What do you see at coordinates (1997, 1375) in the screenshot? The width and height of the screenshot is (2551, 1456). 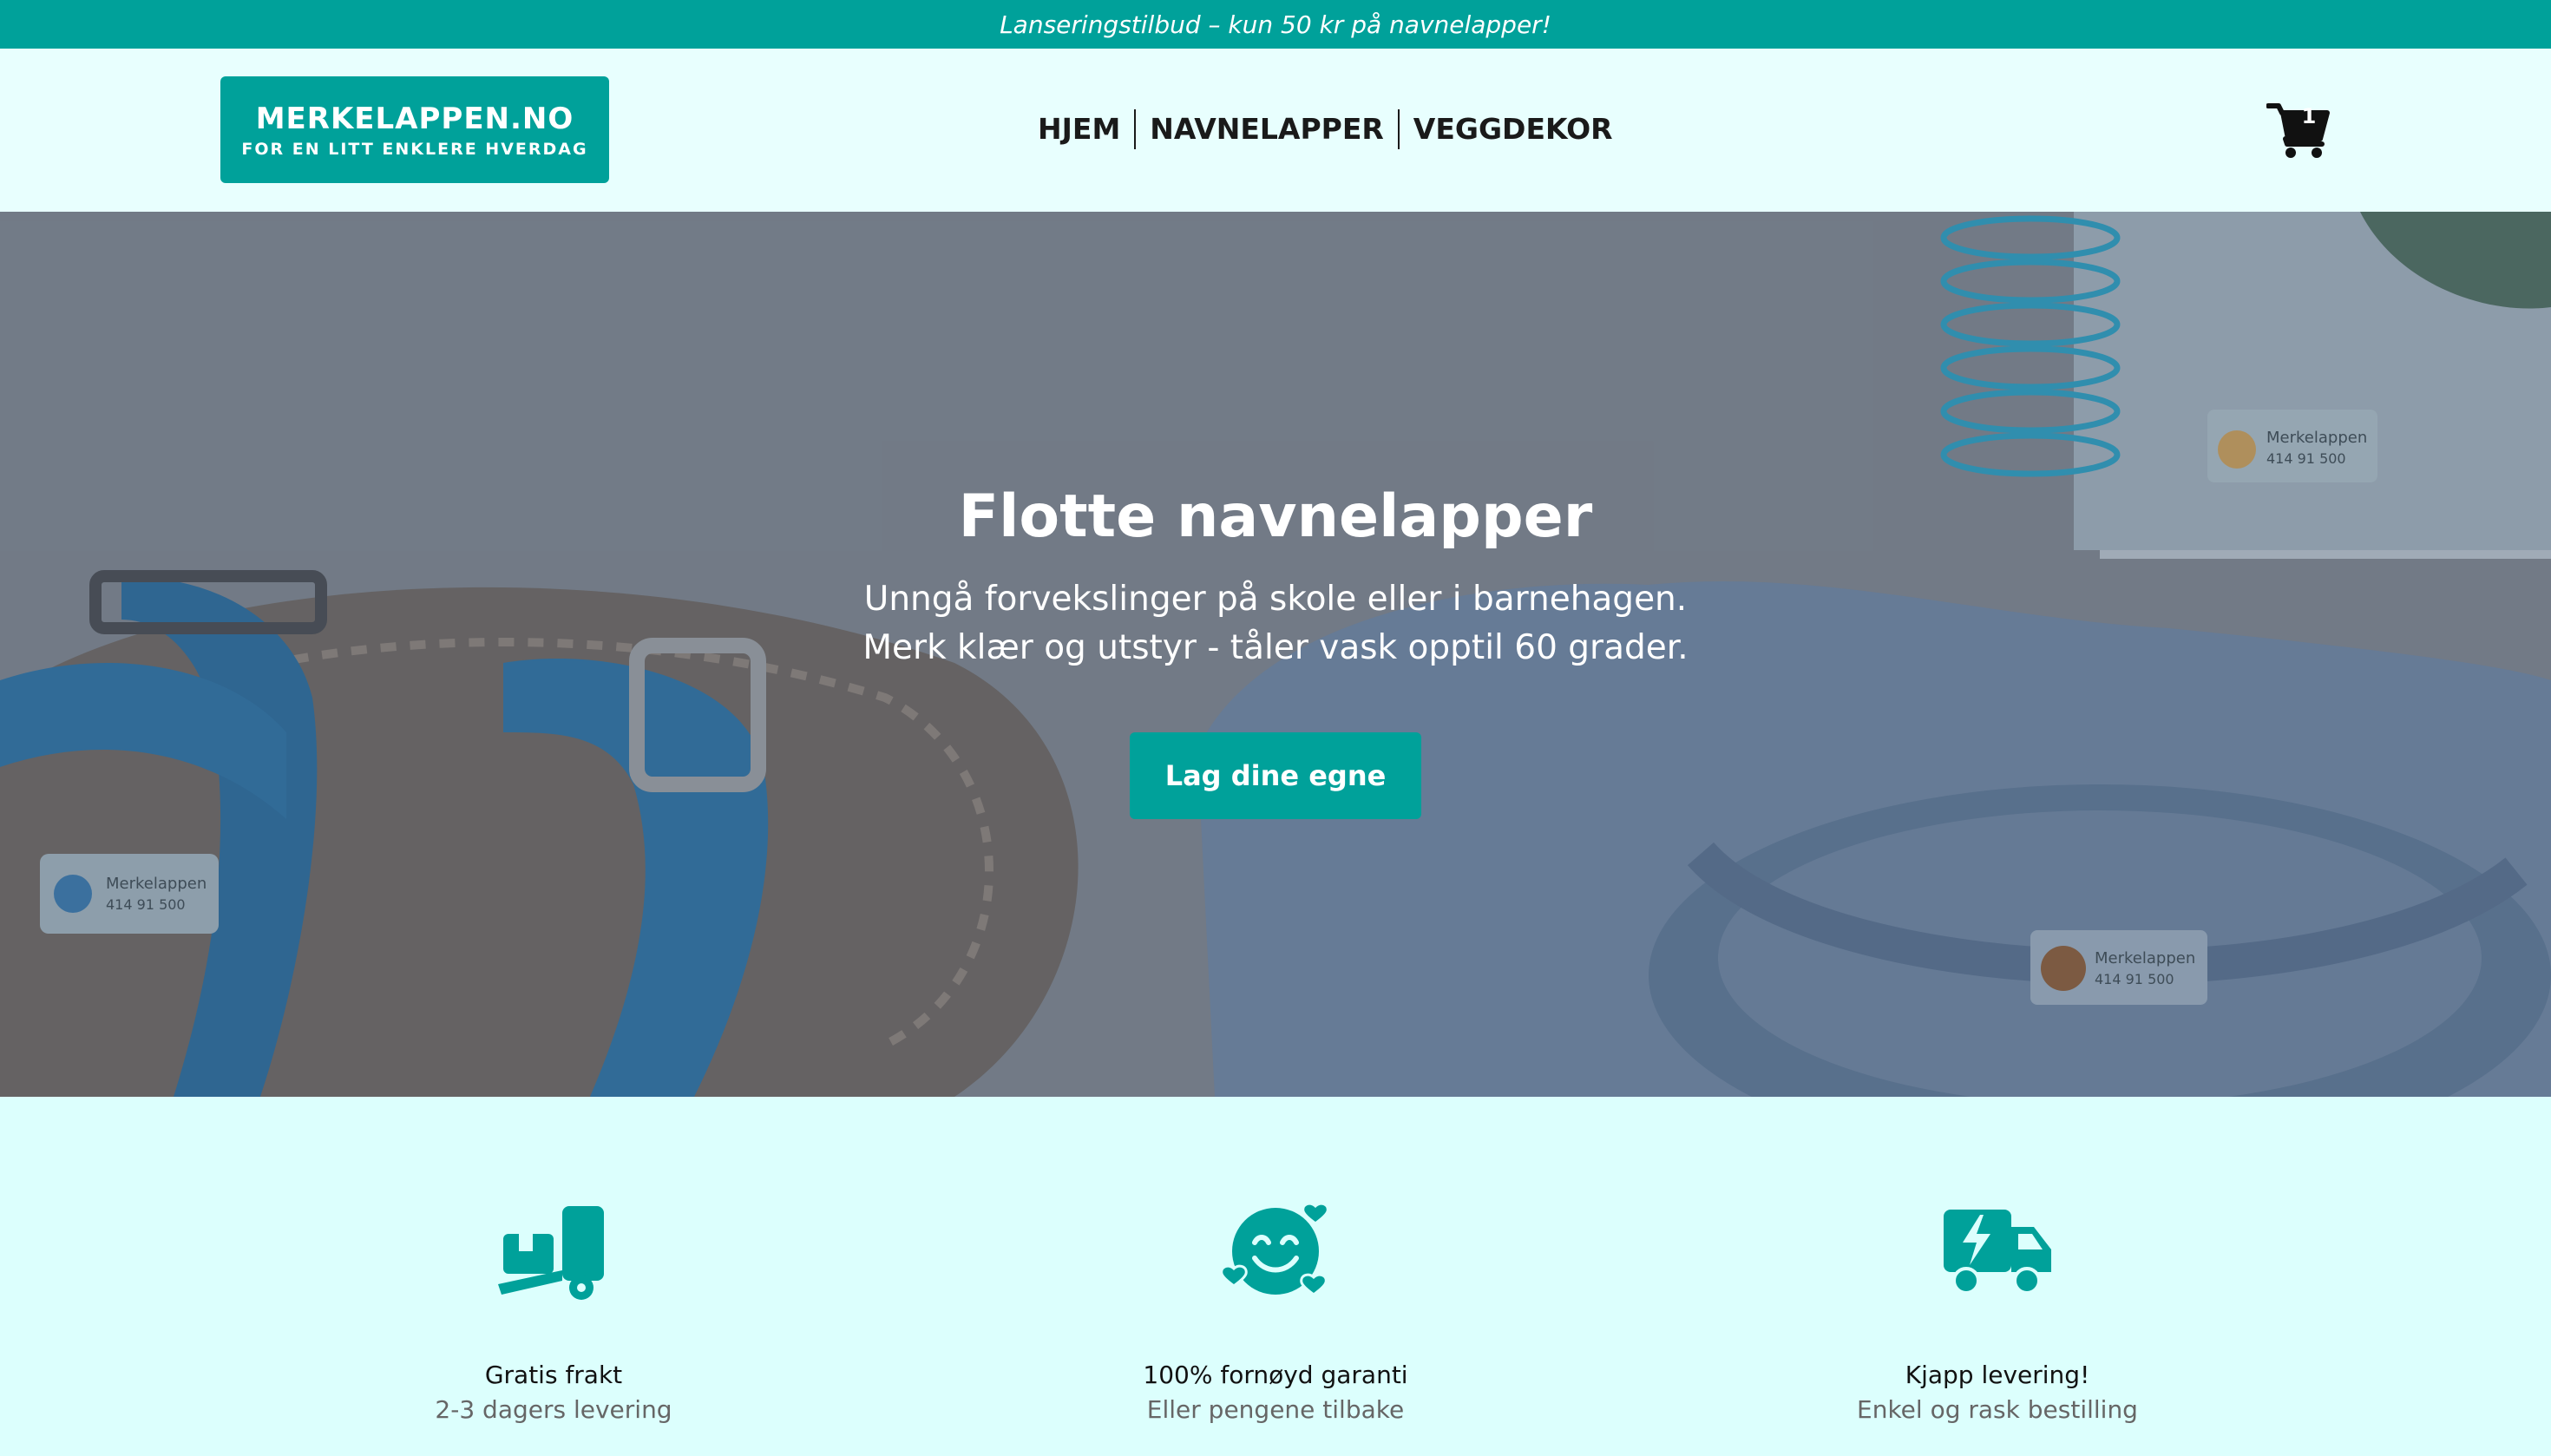 I see `feature-title: Kjapp levering!` at bounding box center [1997, 1375].